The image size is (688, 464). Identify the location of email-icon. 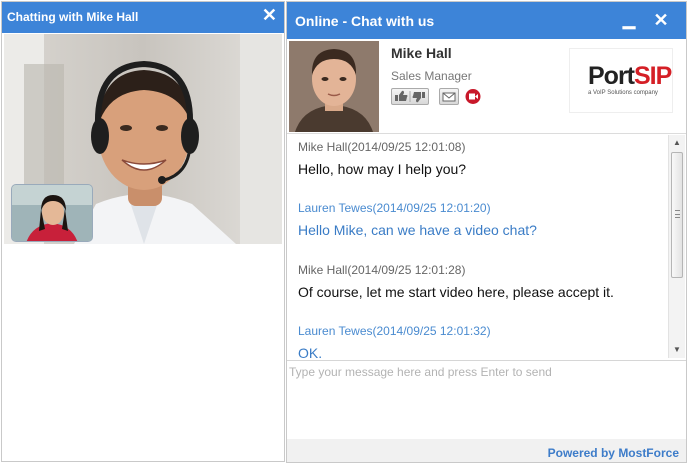
(449, 97).